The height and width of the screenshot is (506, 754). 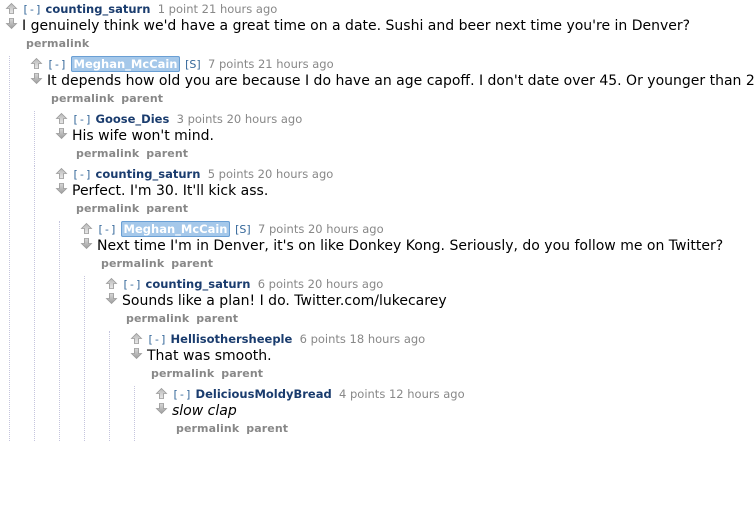 I want to click on comment-score-and-age: 3 points 20 hours ago, so click(x=236, y=119).